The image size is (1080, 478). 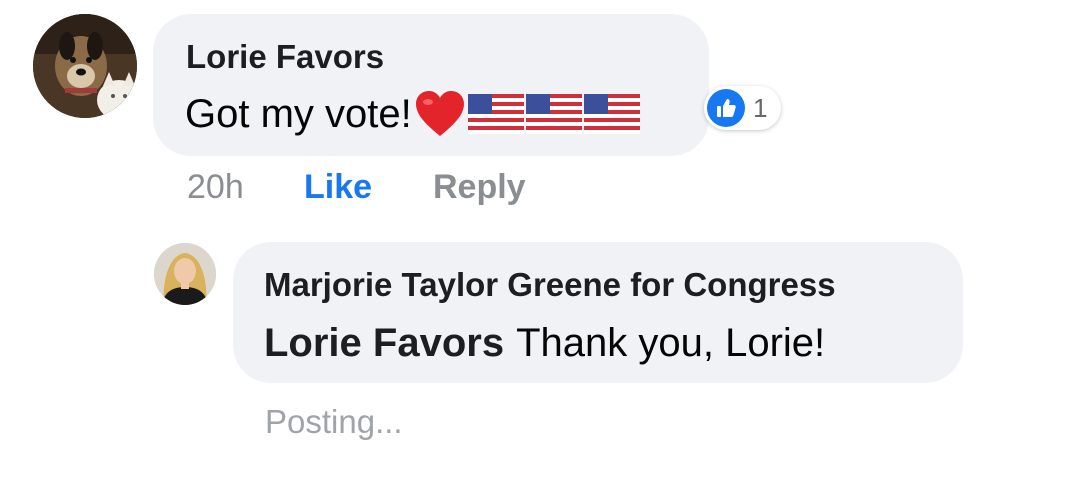 What do you see at coordinates (479, 187) in the screenshot?
I see `reply-button: Reply` at bounding box center [479, 187].